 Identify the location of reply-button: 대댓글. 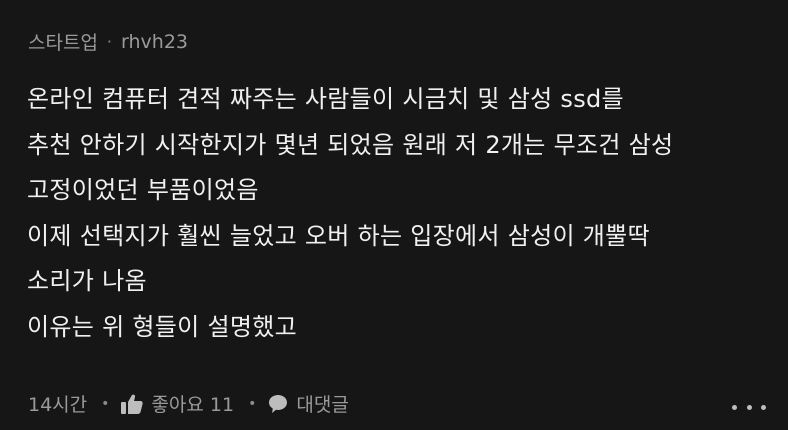
(308, 403).